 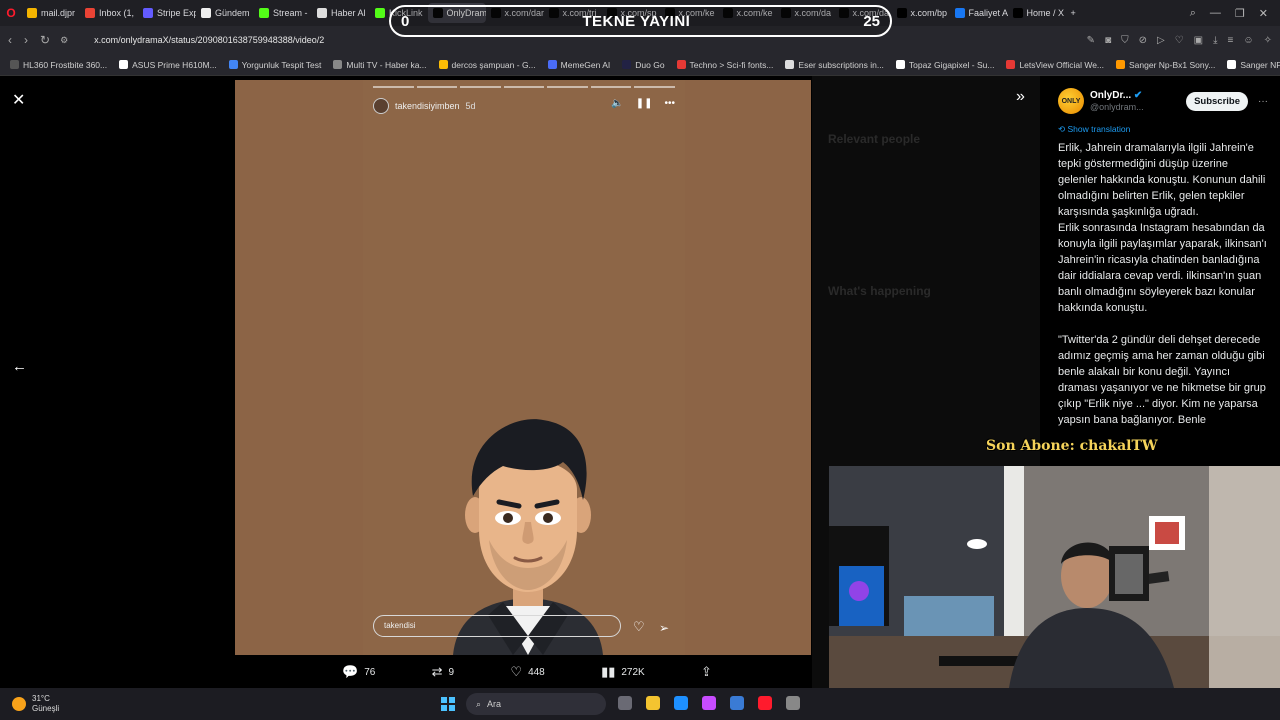 I want to click on windows-start-icon, so click(x=448, y=704).